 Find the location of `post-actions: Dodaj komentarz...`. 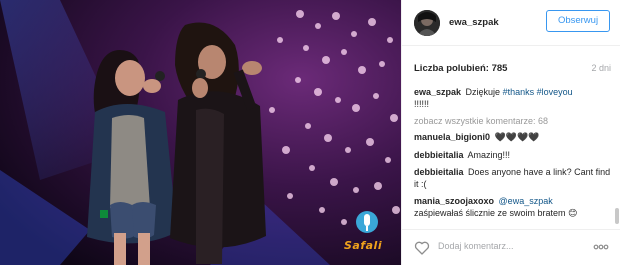

post-actions: Dodaj komentarz... is located at coordinates (511, 247).